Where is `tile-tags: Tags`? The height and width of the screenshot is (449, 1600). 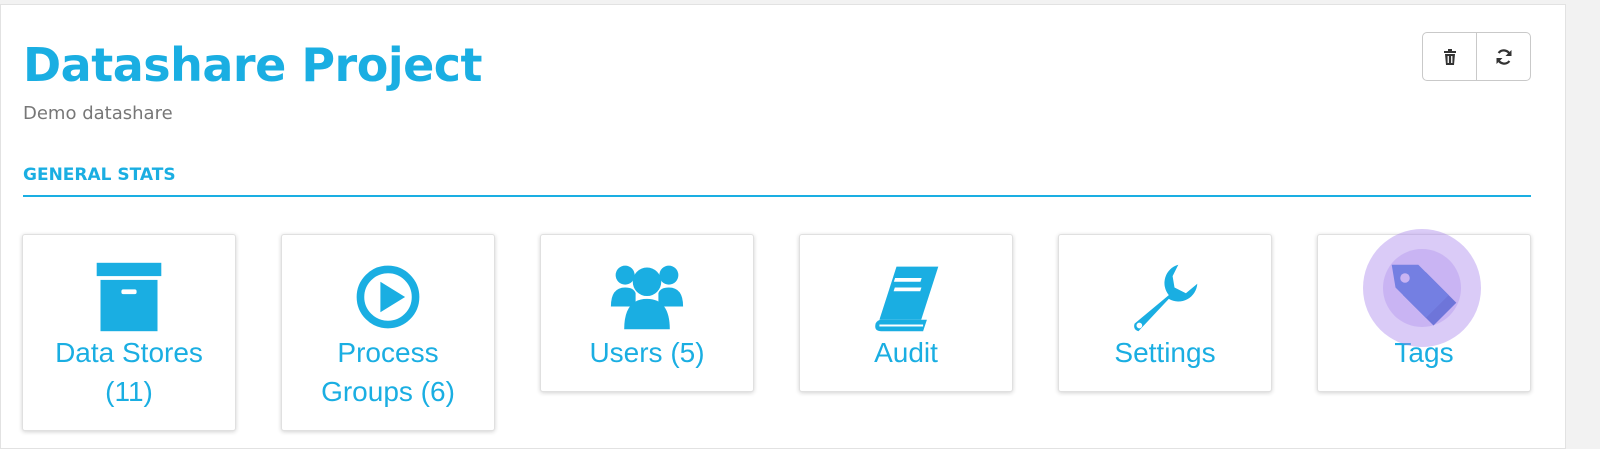 tile-tags: Tags is located at coordinates (1424, 313).